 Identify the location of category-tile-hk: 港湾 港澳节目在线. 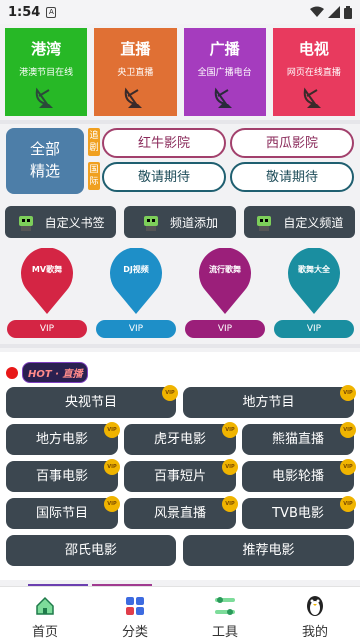
(46, 72).